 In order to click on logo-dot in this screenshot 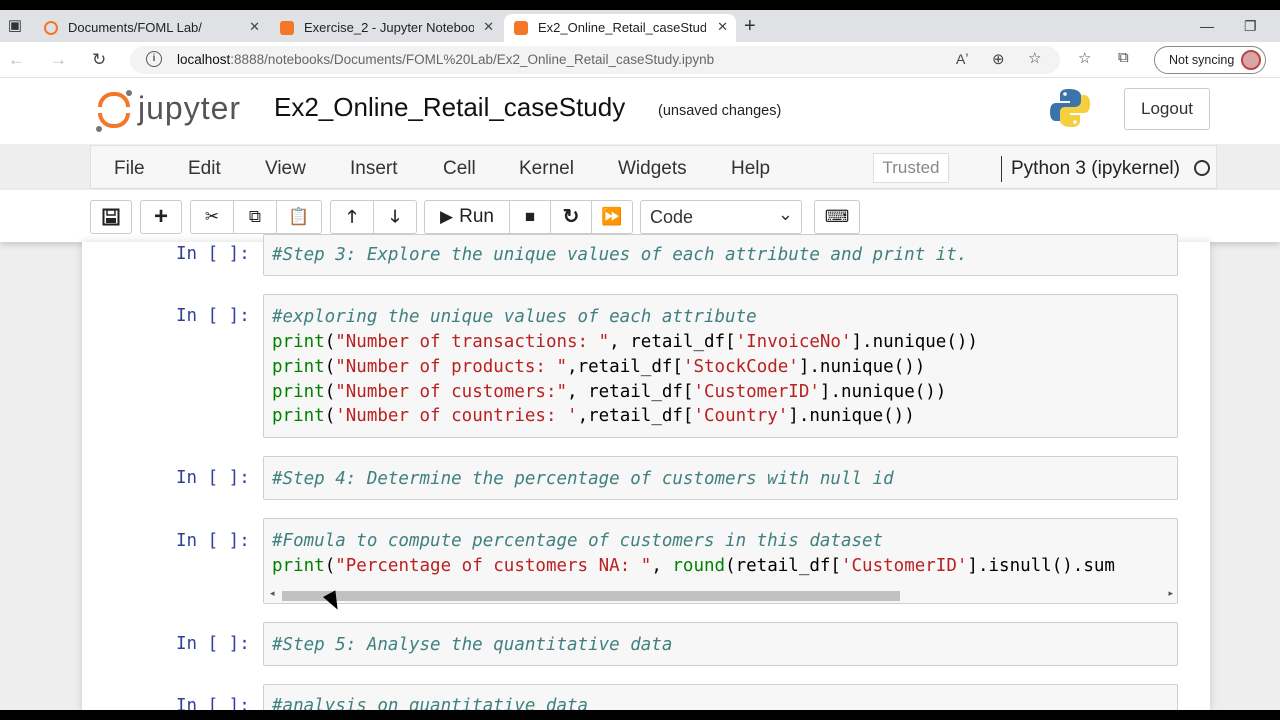, I will do `click(99, 129)`.